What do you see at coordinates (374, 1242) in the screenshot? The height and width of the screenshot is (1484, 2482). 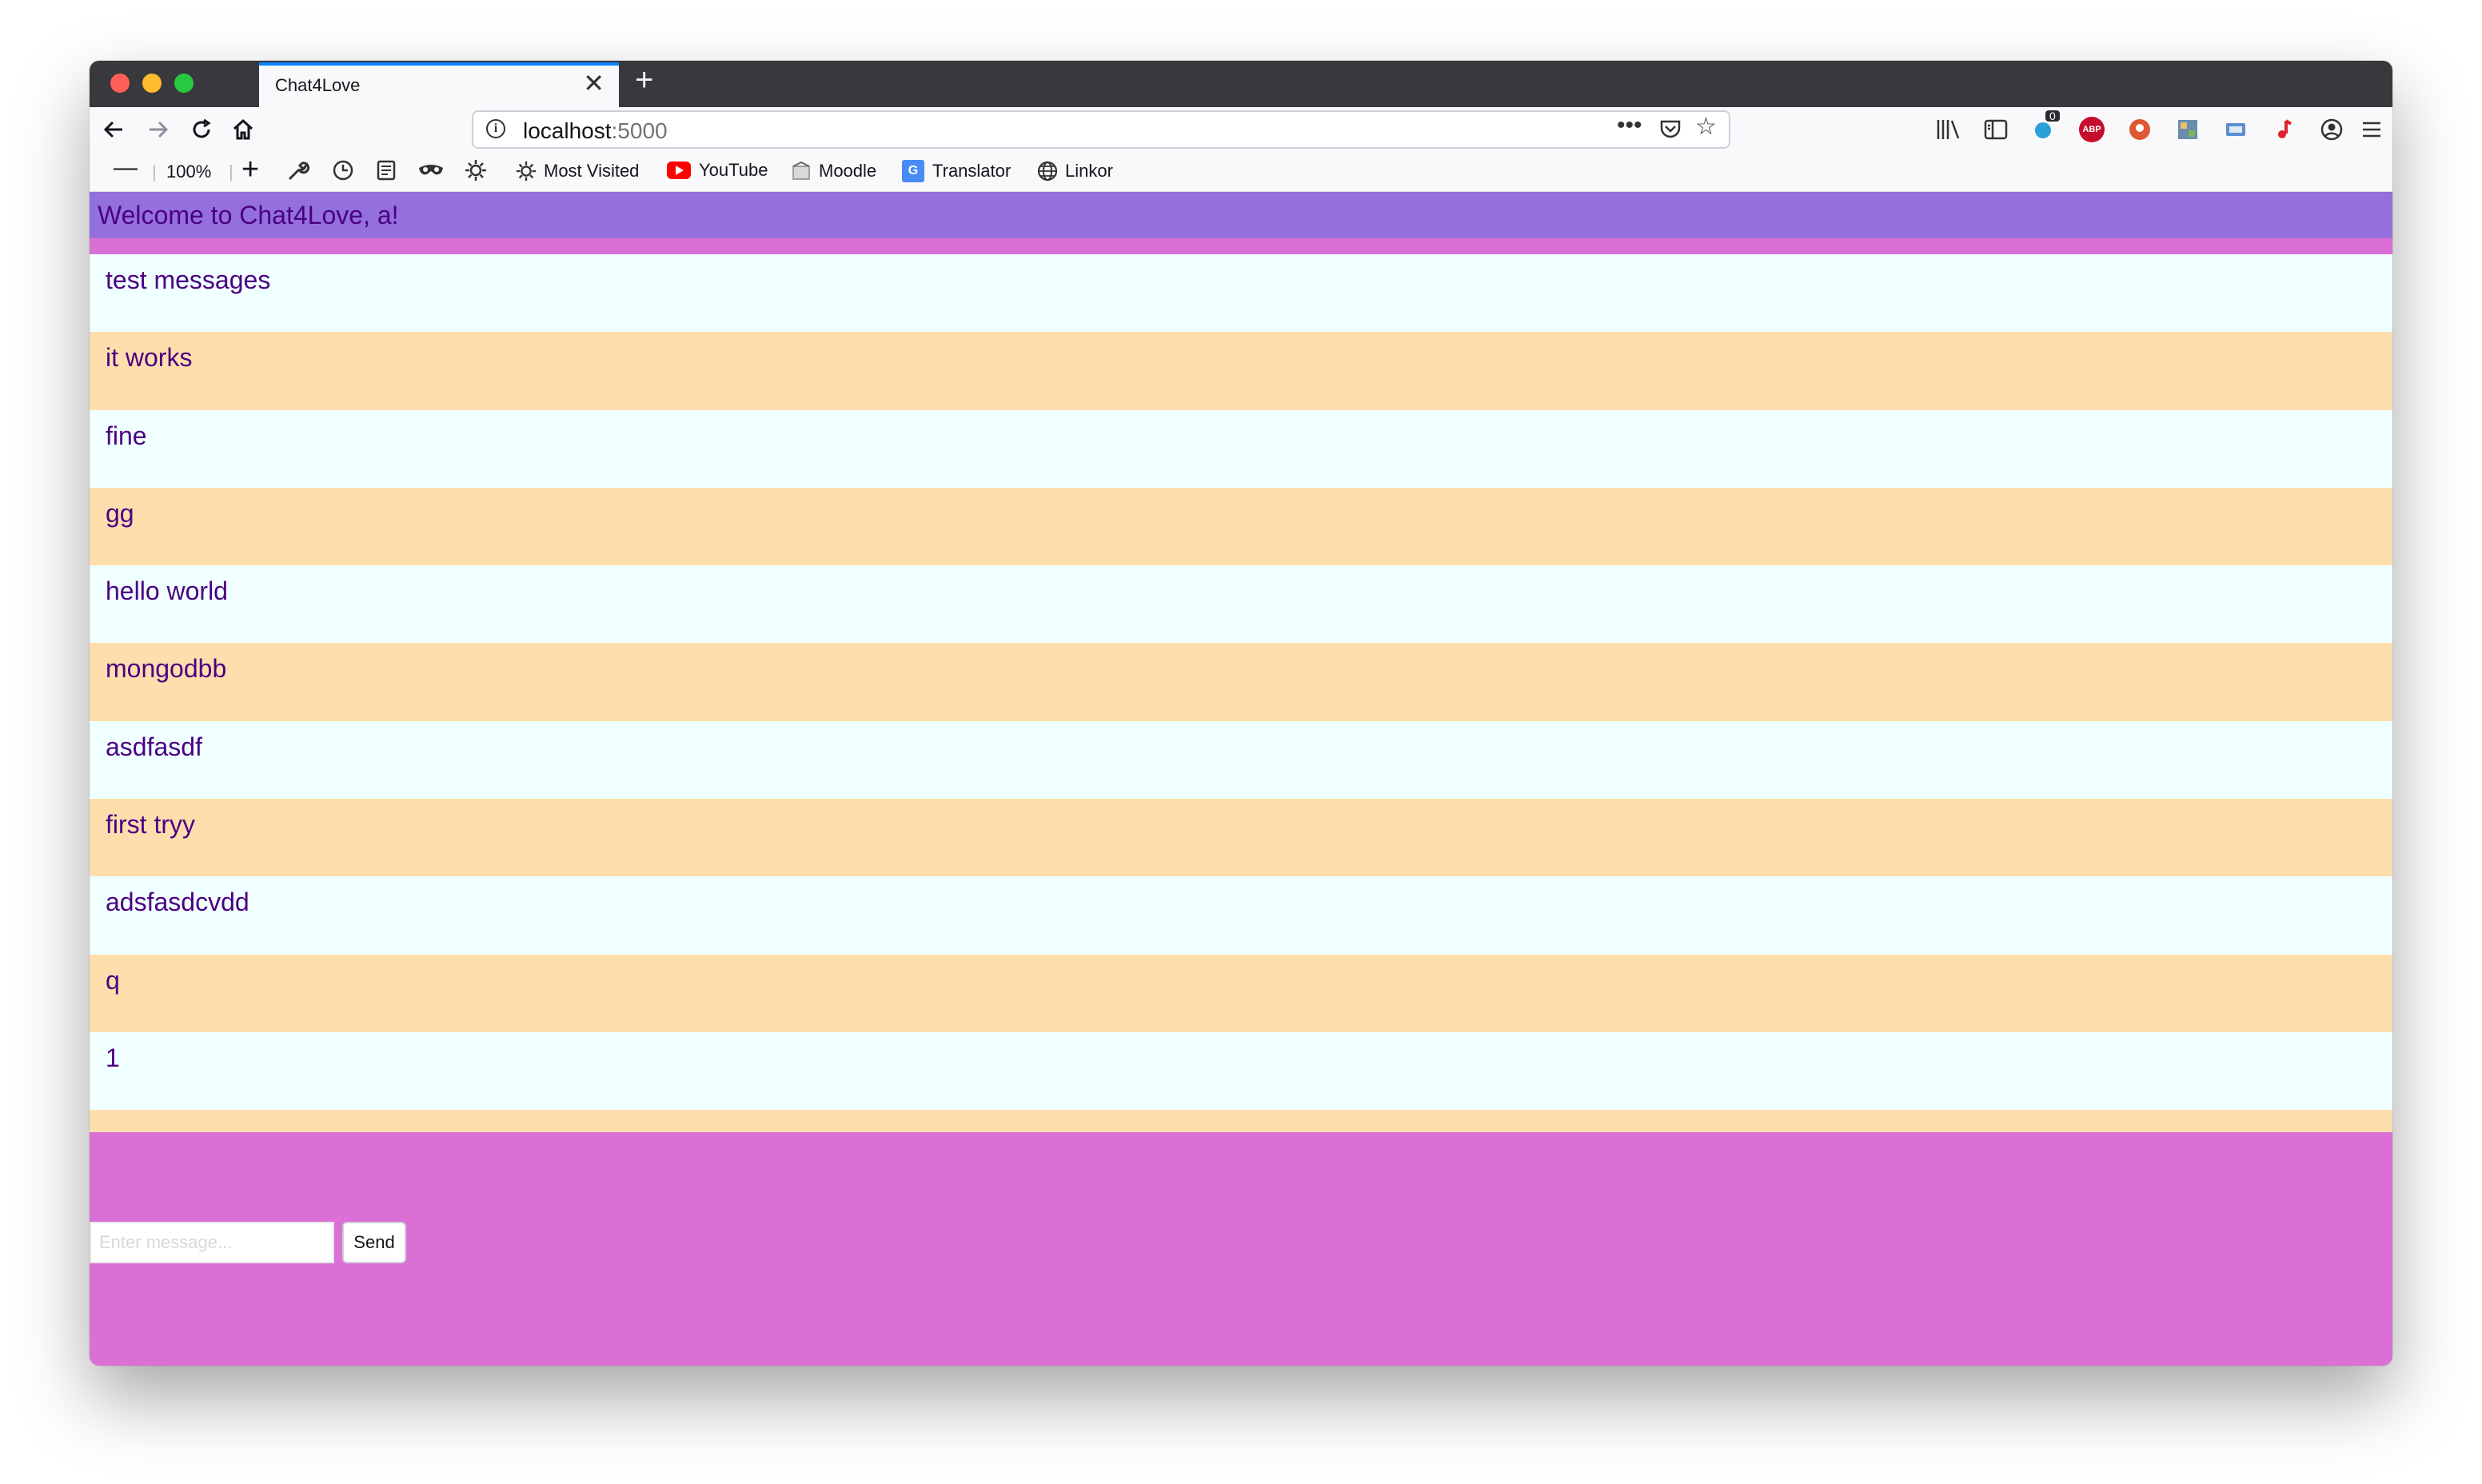 I see `send-button: Send` at bounding box center [374, 1242].